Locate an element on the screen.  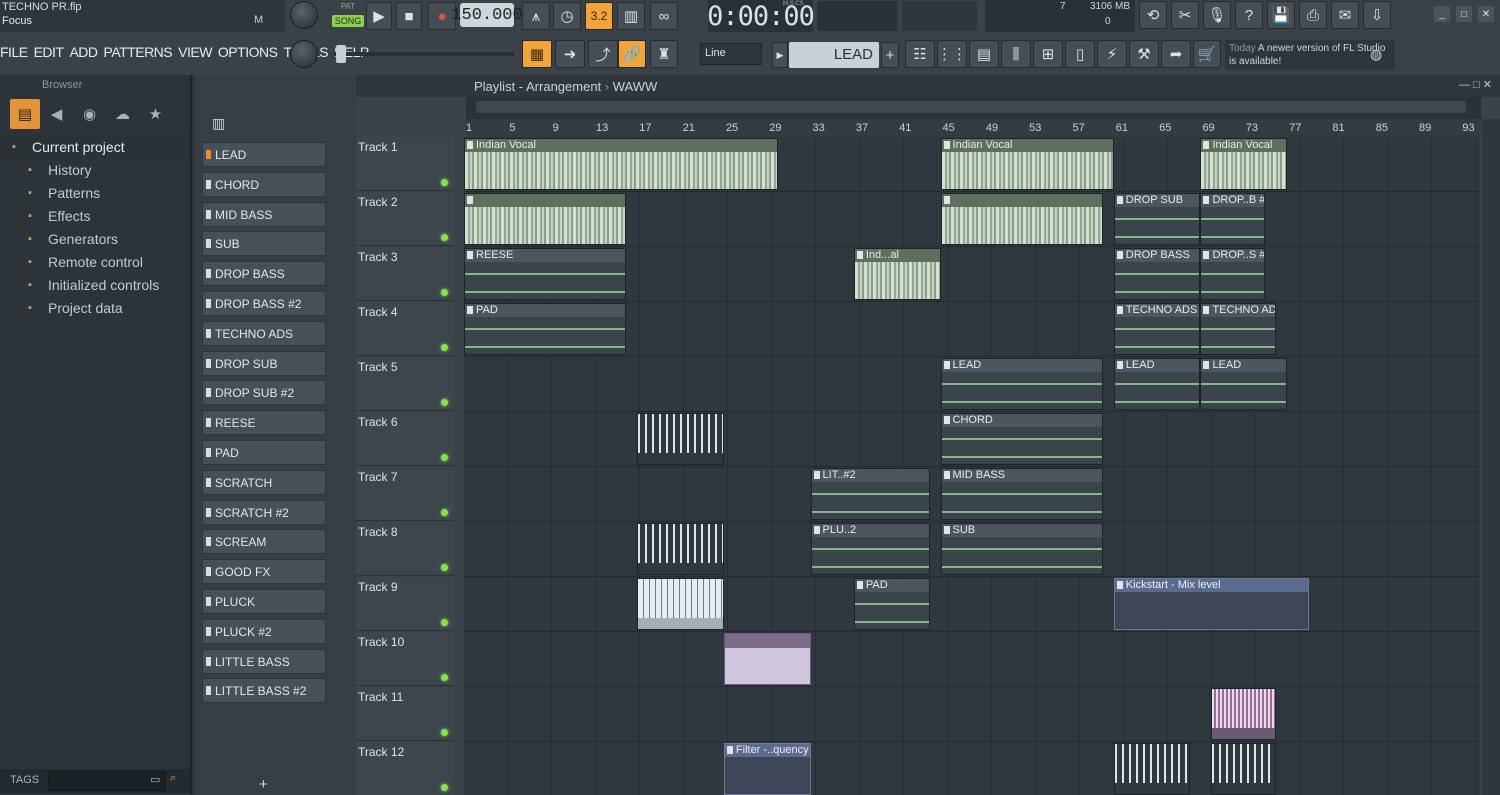
channel-scratch: SCRATCH is located at coordinates (264, 482).